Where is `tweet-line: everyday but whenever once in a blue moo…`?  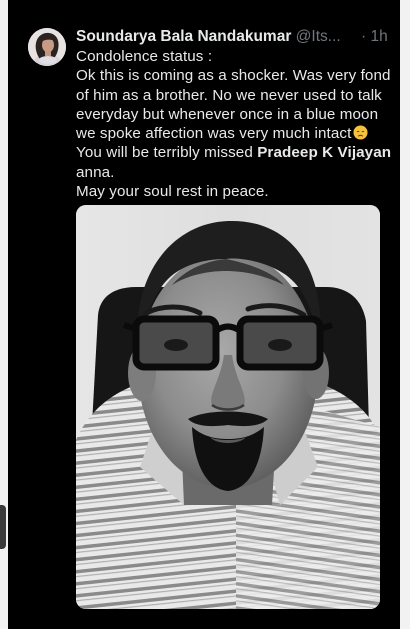
tweet-line: everyday but whenever once in a blue moo… is located at coordinates (227, 114).